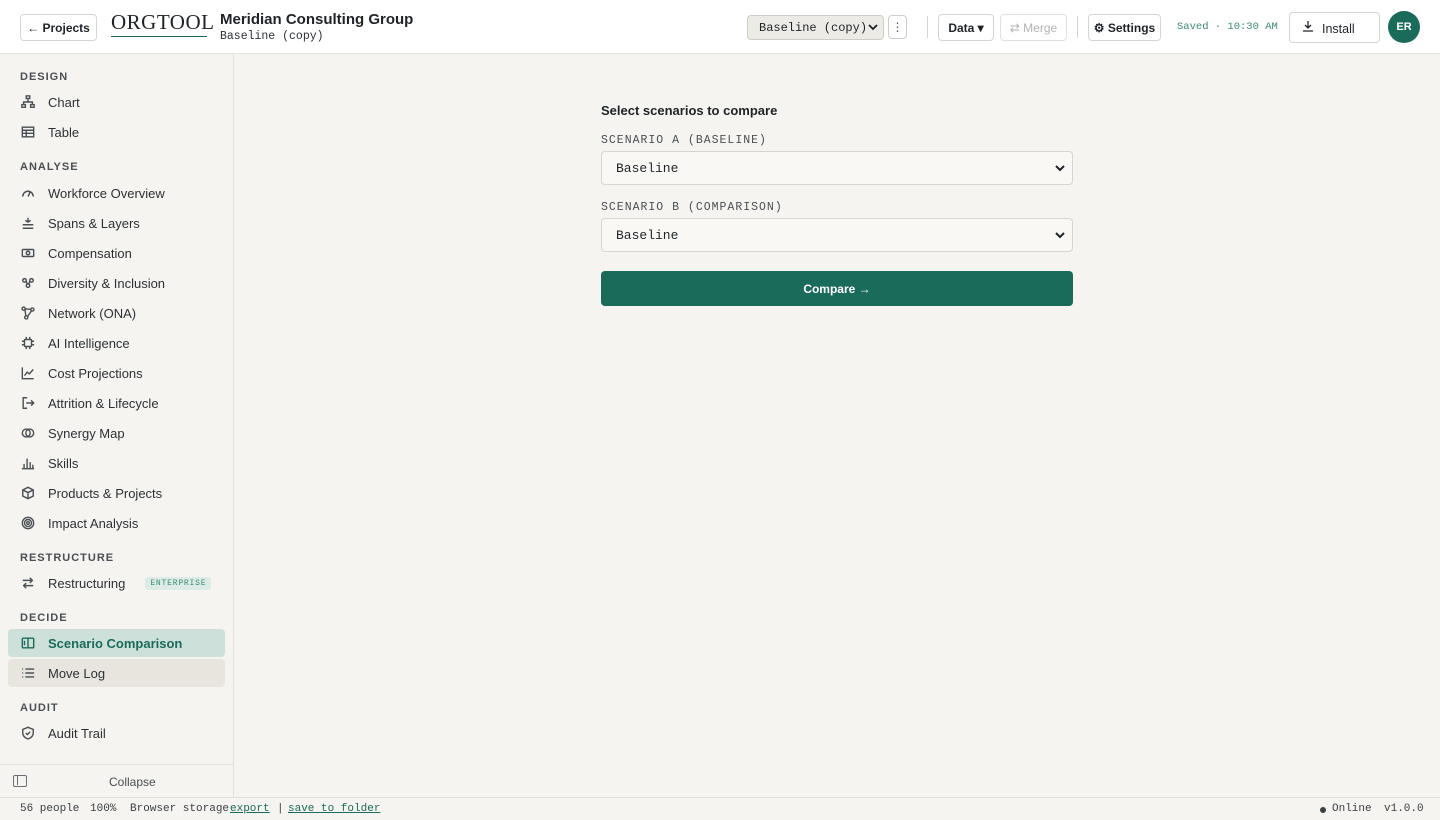 The width and height of the screenshot is (1440, 820). I want to click on section-label-design: DESIGN, so click(44, 77).